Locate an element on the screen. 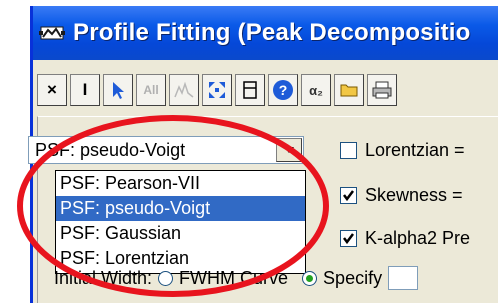 This screenshot has width=498, height=303. expand-arrows-icon is located at coordinates (217, 90).